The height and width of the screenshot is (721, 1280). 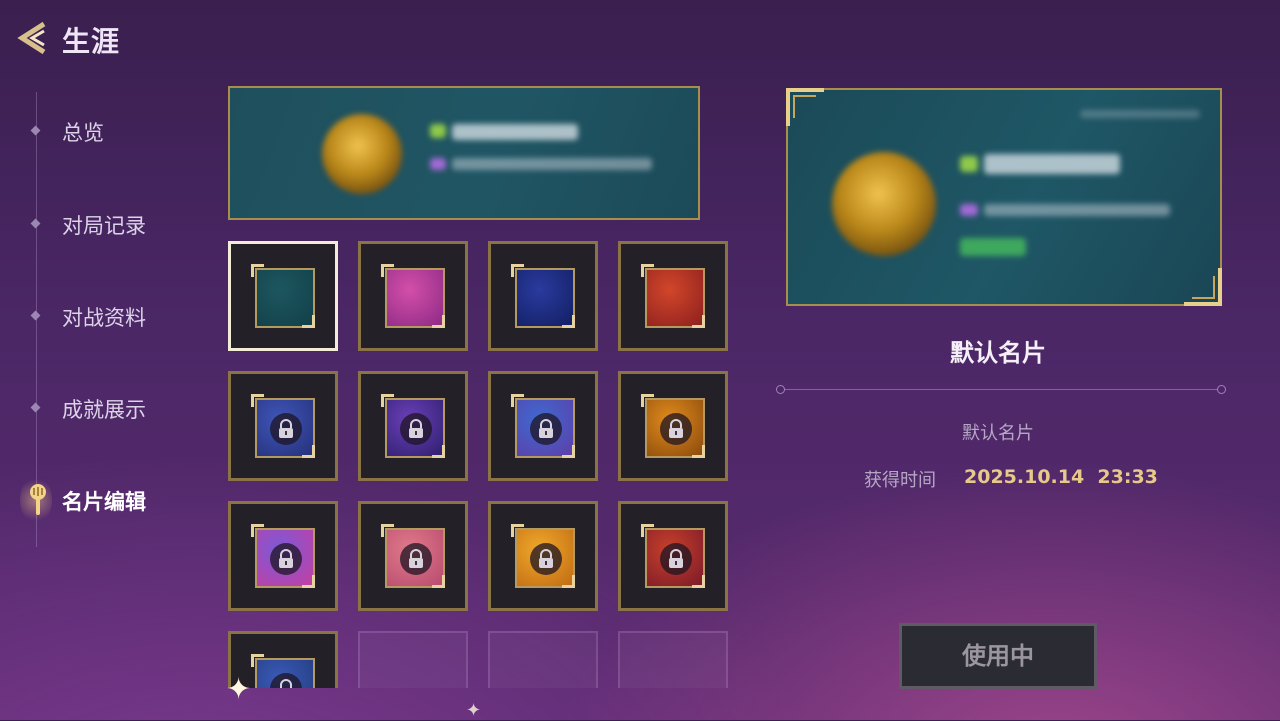 I want to click on card-tile-blue-dragon, so click(x=283, y=426).